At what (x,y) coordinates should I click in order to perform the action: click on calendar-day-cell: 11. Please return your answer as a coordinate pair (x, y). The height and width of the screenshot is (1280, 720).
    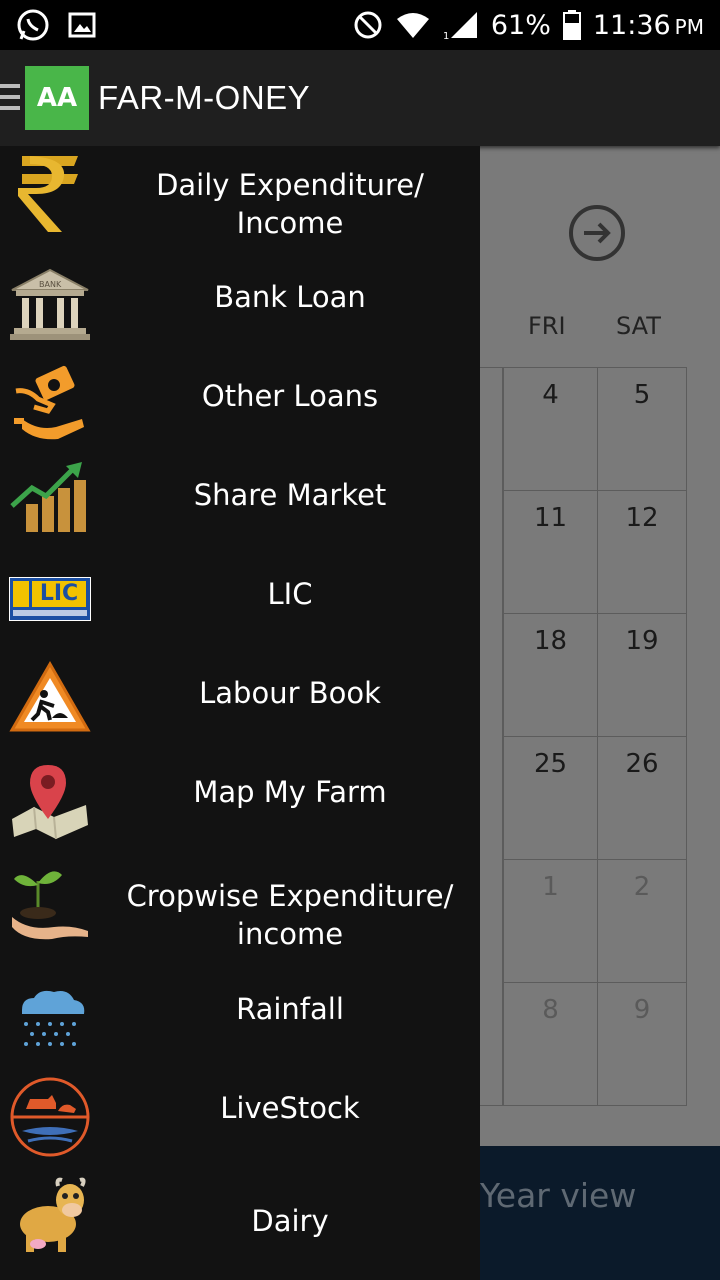
    Looking at the image, I should click on (550, 552).